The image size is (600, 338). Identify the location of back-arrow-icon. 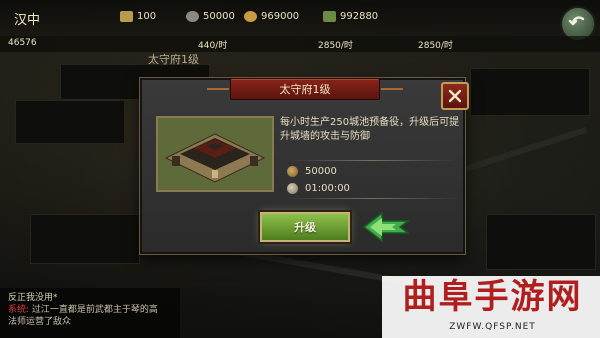
(576, 21).